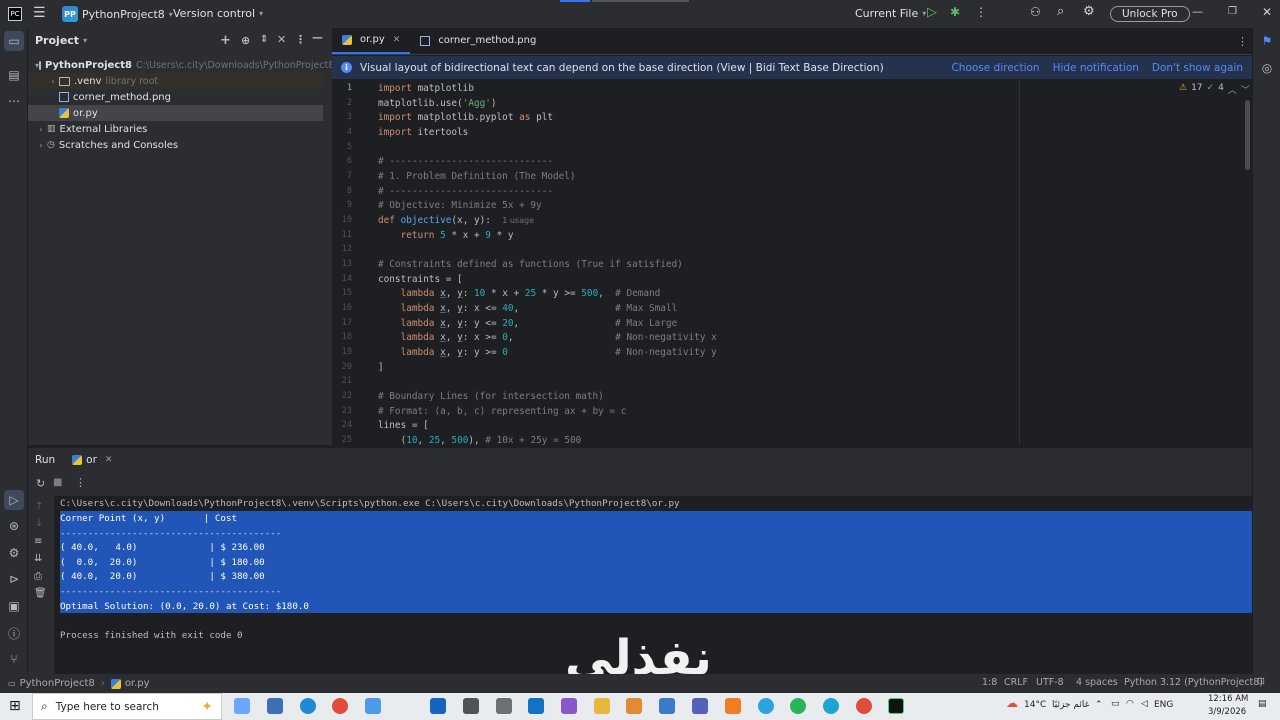 Image resolution: width=1280 pixels, height=720 pixels. I want to click on snipping-icon, so click(504, 706).